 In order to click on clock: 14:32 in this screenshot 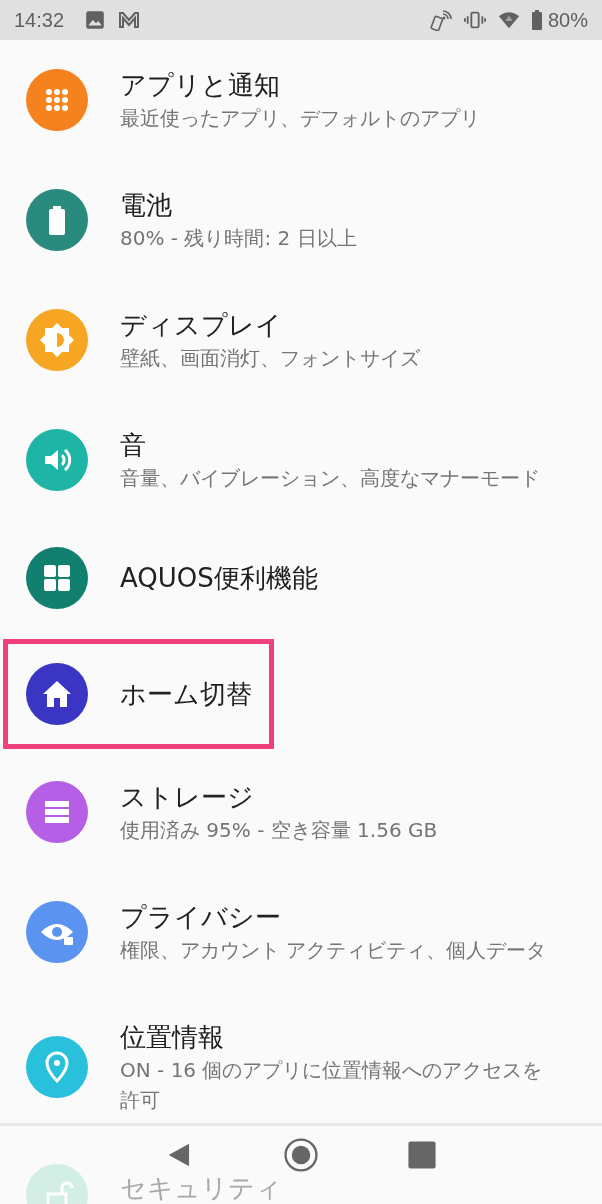, I will do `click(39, 20)`.